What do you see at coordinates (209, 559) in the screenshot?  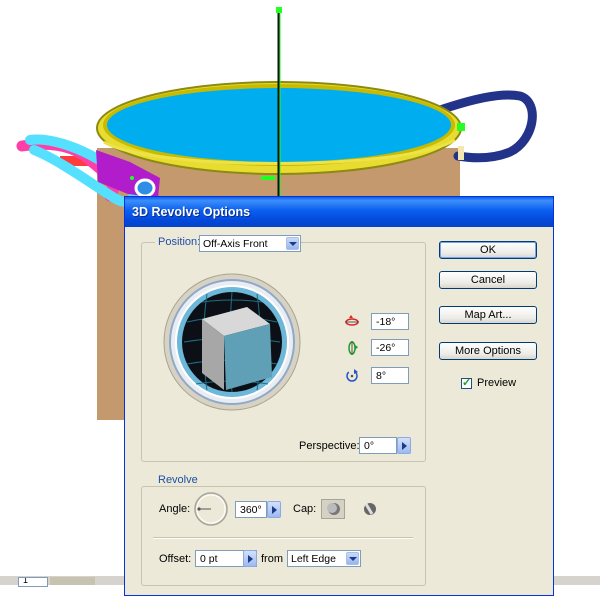 I see `offset-value: 0 pt` at bounding box center [209, 559].